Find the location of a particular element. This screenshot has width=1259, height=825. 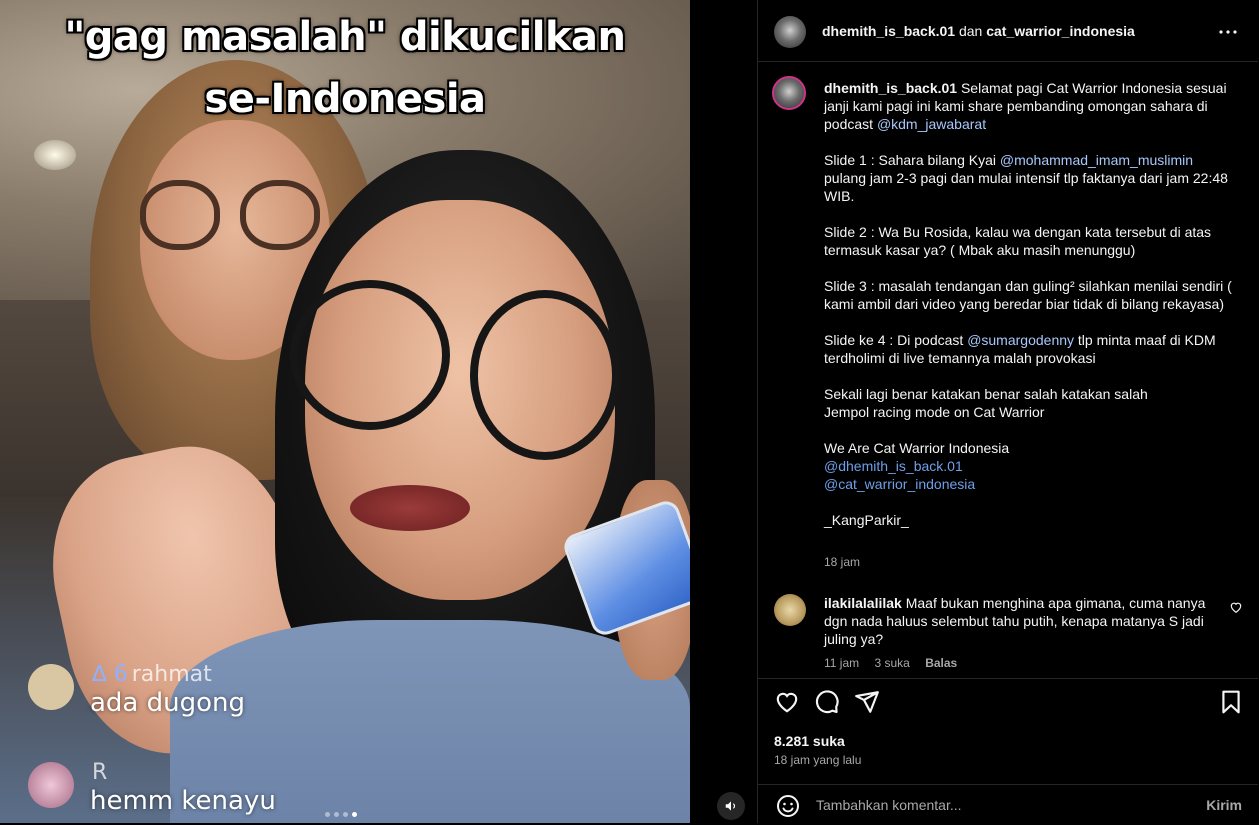

live-comment-name: rahmat is located at coordinates (171, 674).